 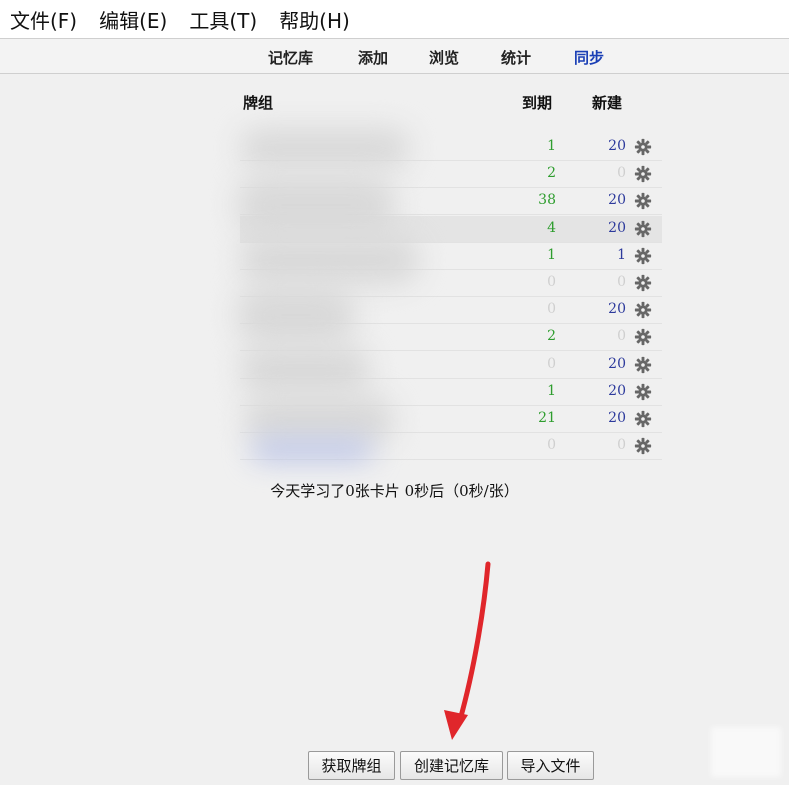 What do you see at coordinates (516, 57) in the screenshot?
I see `tab-stats: 统计` at bounding box center [516, 57].